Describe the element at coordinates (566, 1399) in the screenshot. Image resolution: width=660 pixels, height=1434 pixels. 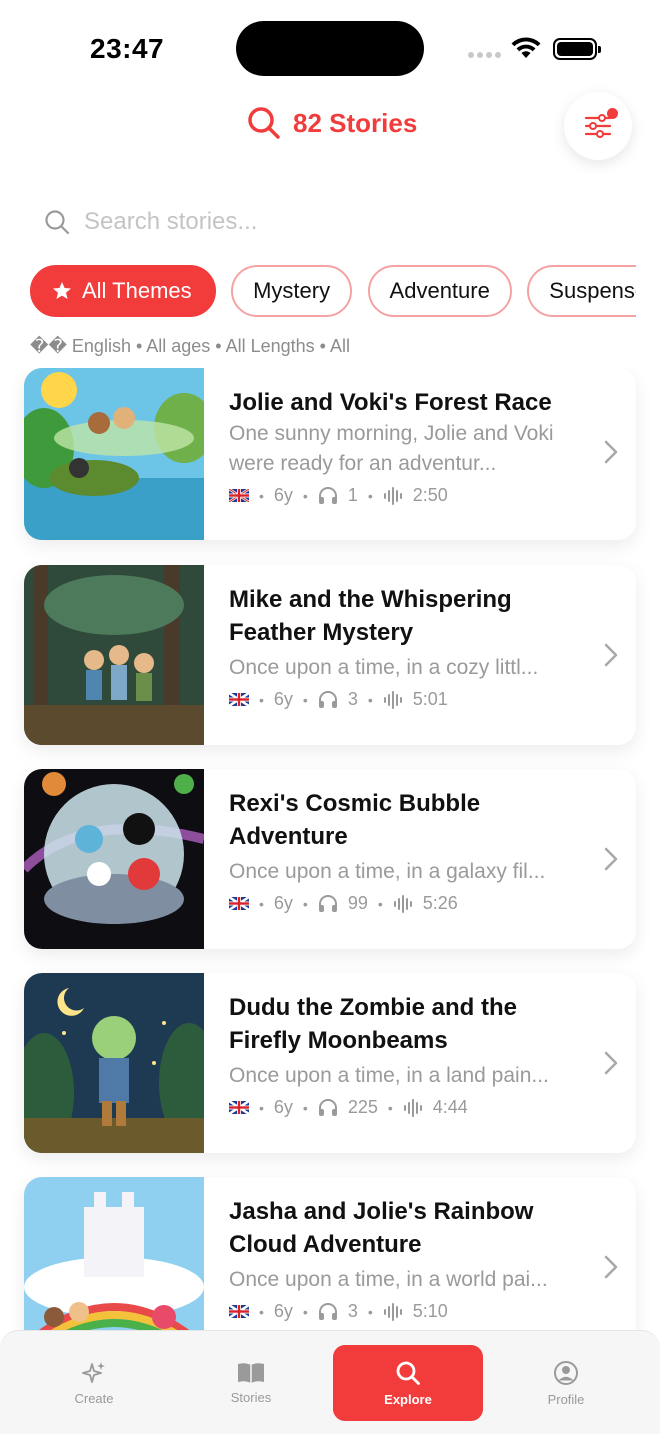
I see `tab-label: Profile` at that location.